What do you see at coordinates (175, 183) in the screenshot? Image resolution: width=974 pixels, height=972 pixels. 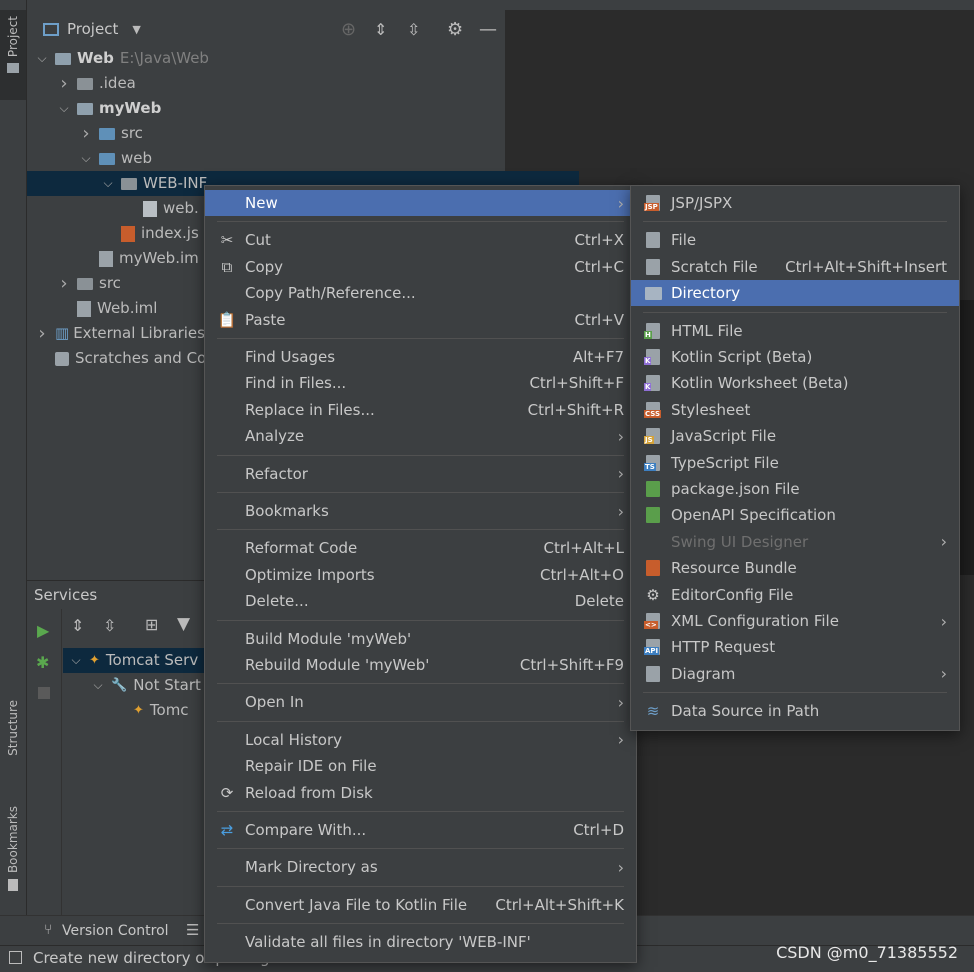 I see `tree-row-label: WEB-INF` at bounding box center [175, 183].